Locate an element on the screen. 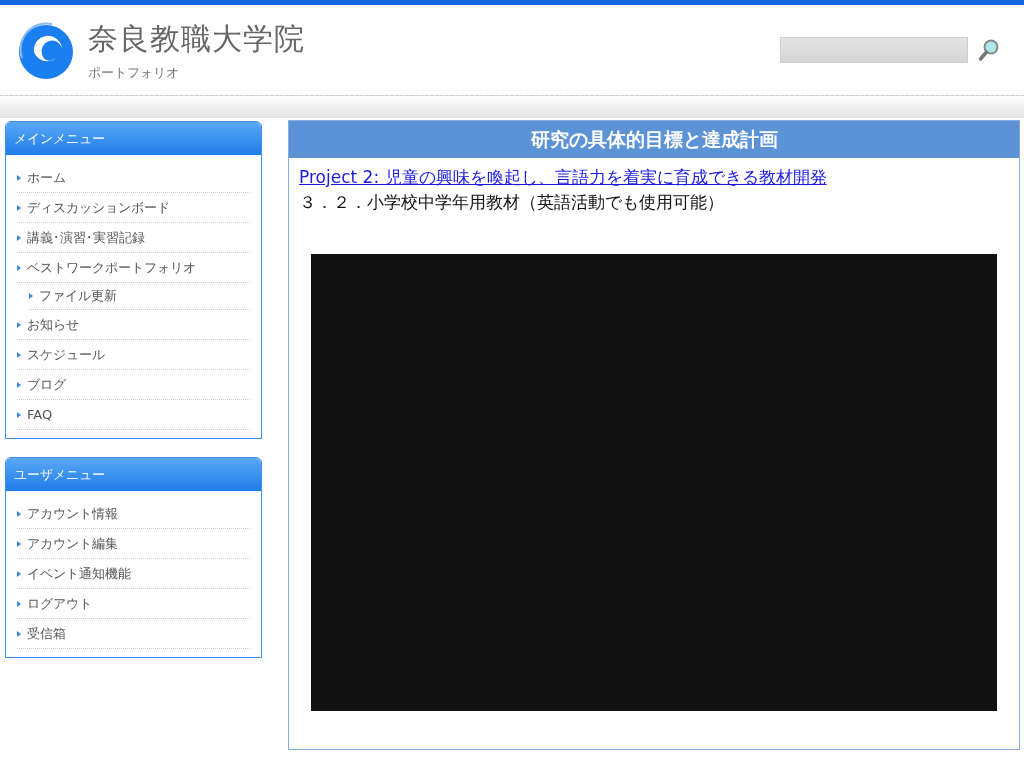 This screenshot has height=768, width=1024. menu-item: ログアウト is located at coordinates (133, 604).